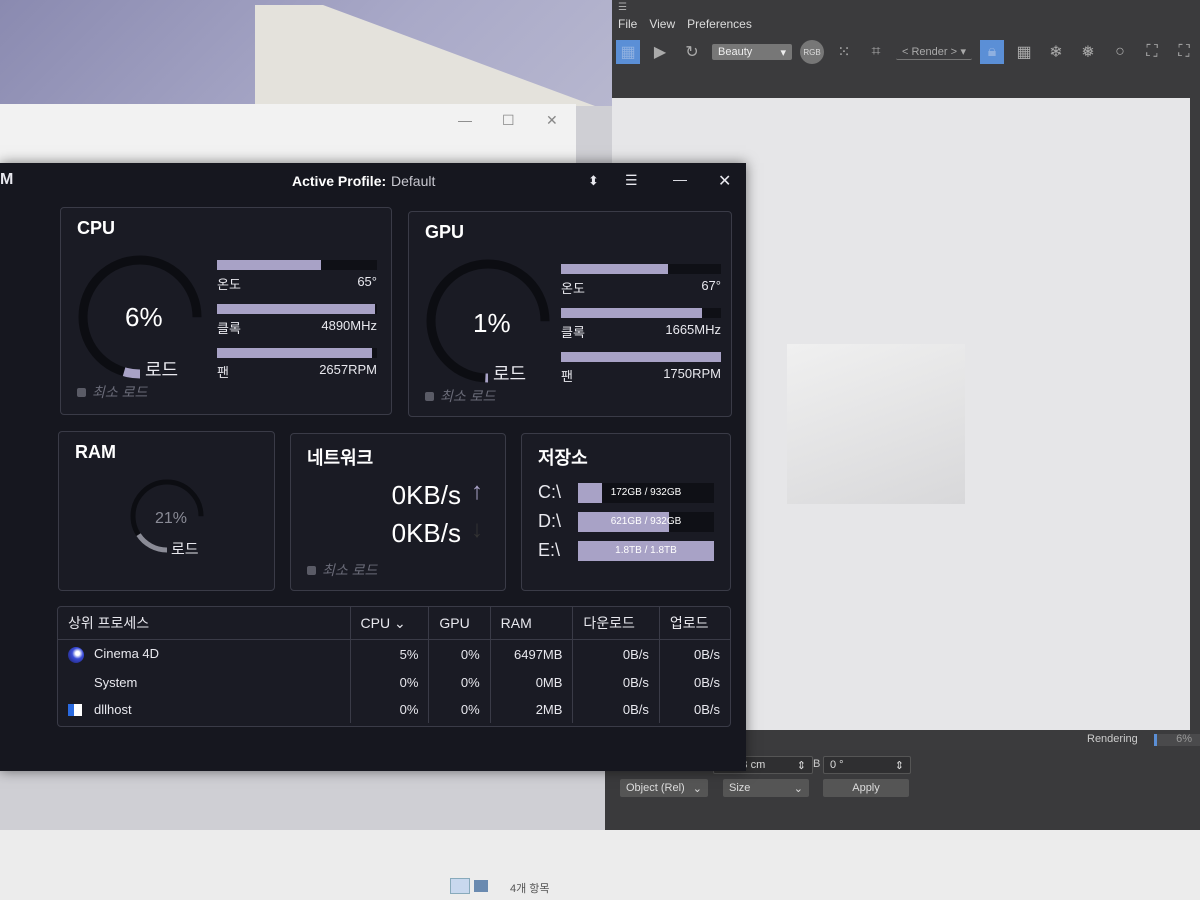 The width and height of the screenshot is (1200, 900). Describe the element at coordinates (844, 52) in the screenshot. I see `grid-dots-icon: ⁙` at that location.